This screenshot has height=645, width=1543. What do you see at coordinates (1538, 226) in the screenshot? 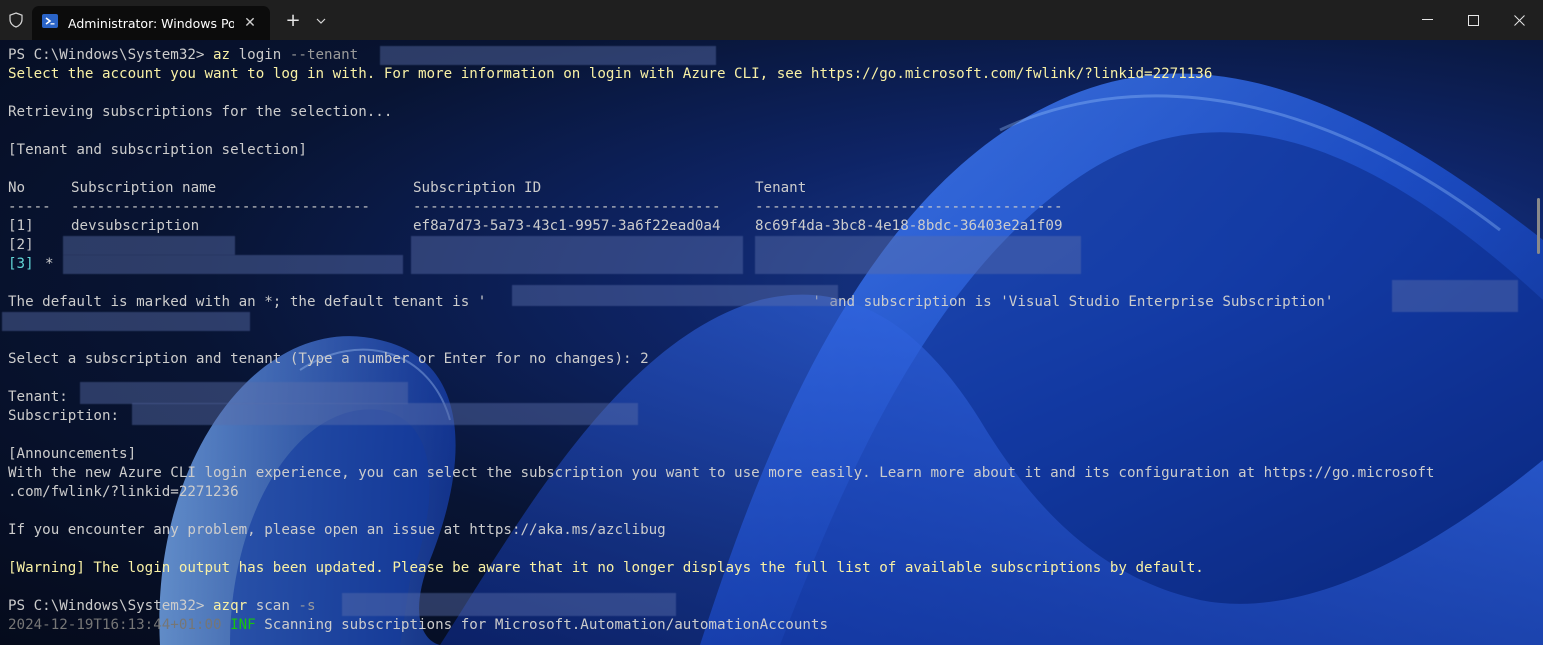
I see `scrollbar-thumb` at bounding box center [1538, 226].